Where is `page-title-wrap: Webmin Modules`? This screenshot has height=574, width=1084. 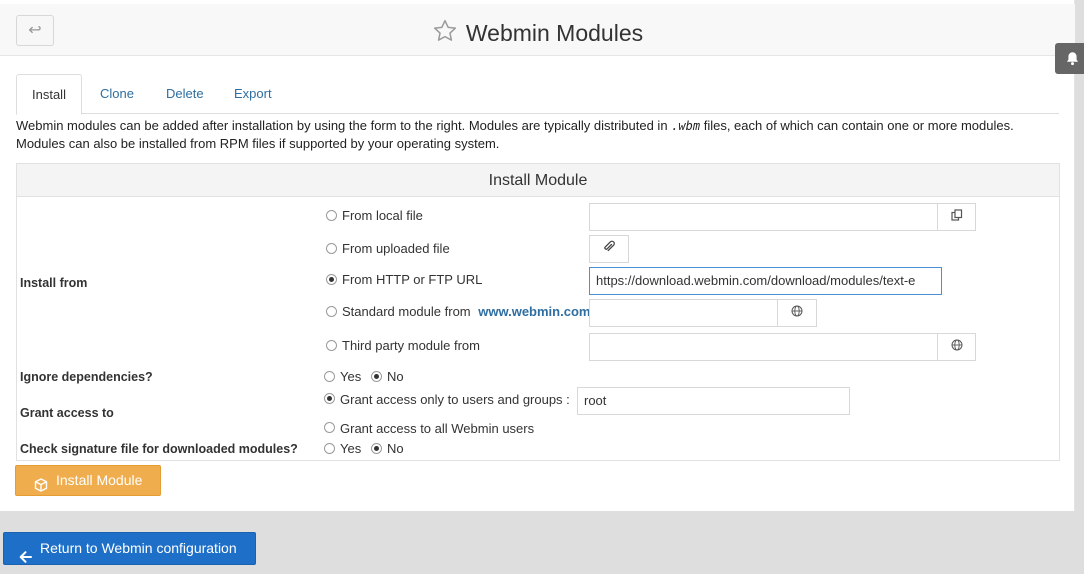
page-title-wrap: Webmin Modules is located at coordinates (537, 33).